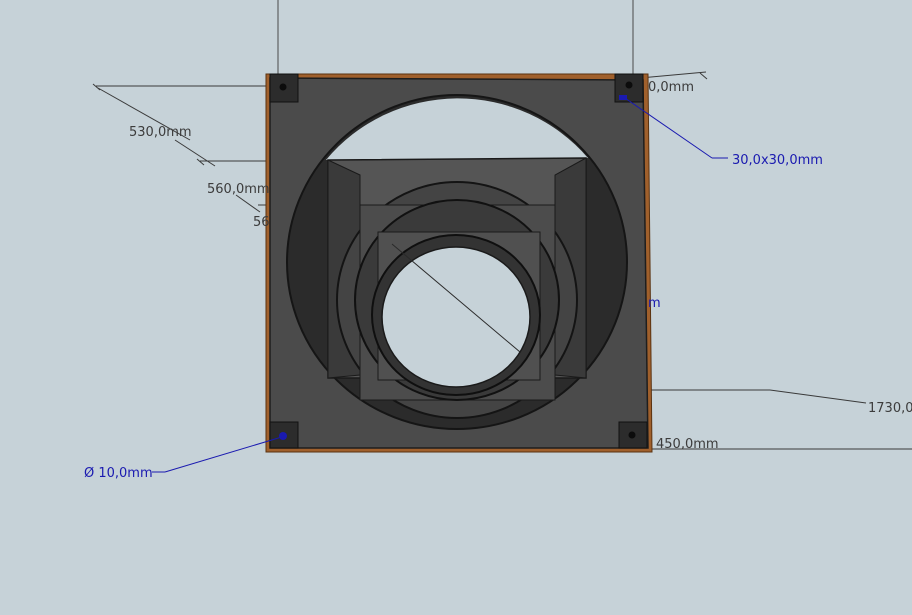 The image size is (912, 615). I want to click on leader-label-square: 30,0x30,0mm, so click(777, 160).